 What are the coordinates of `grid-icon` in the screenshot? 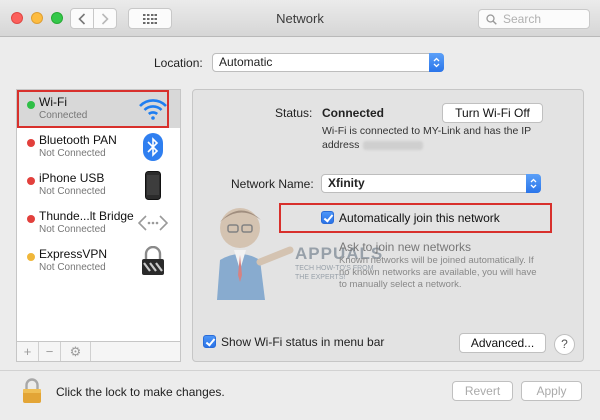 It's located at (150, 18).